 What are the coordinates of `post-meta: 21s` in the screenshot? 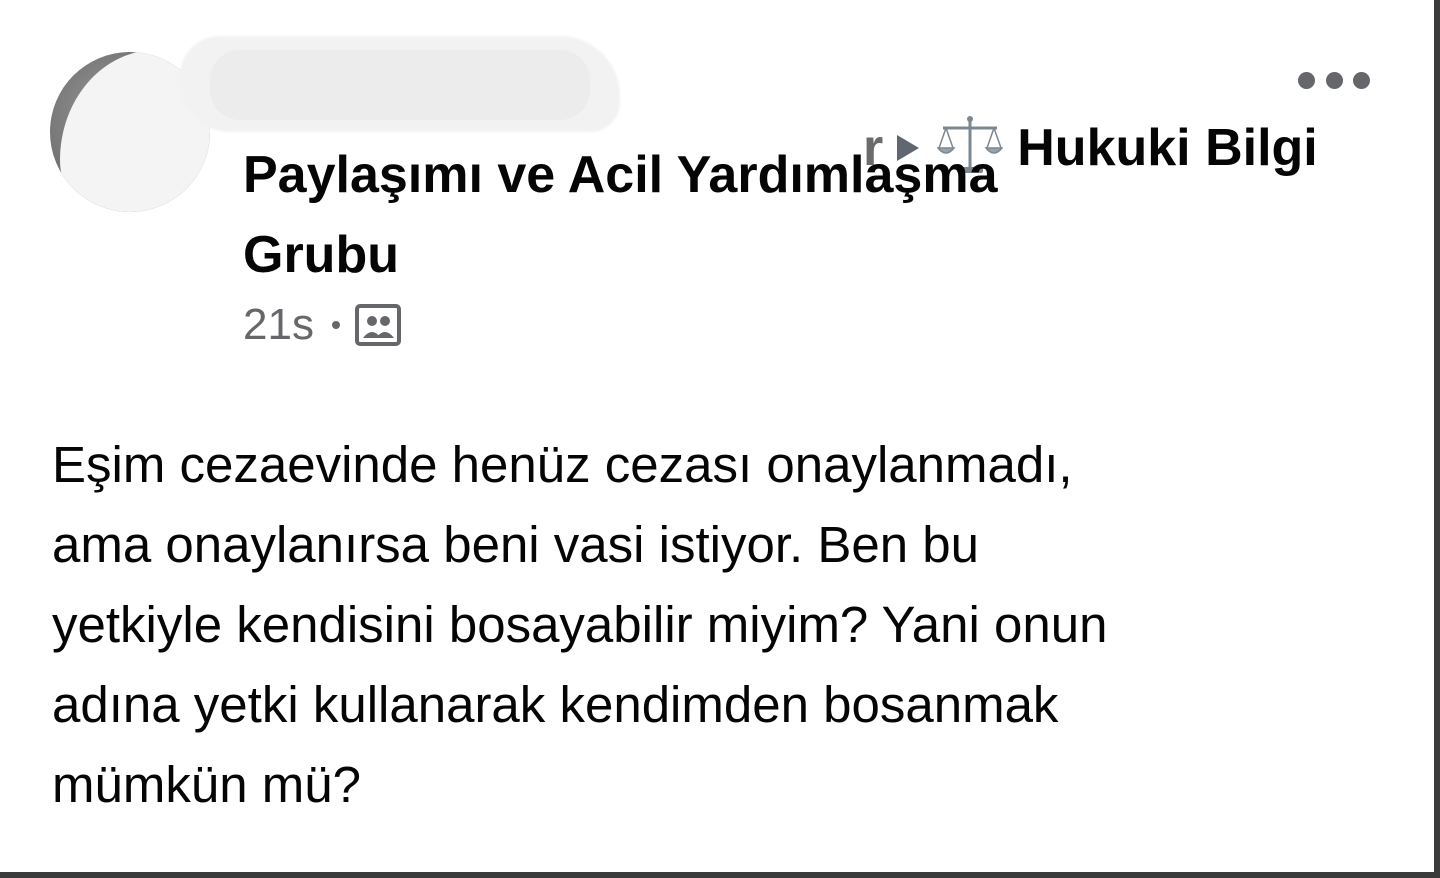 It's located at (322, 325).